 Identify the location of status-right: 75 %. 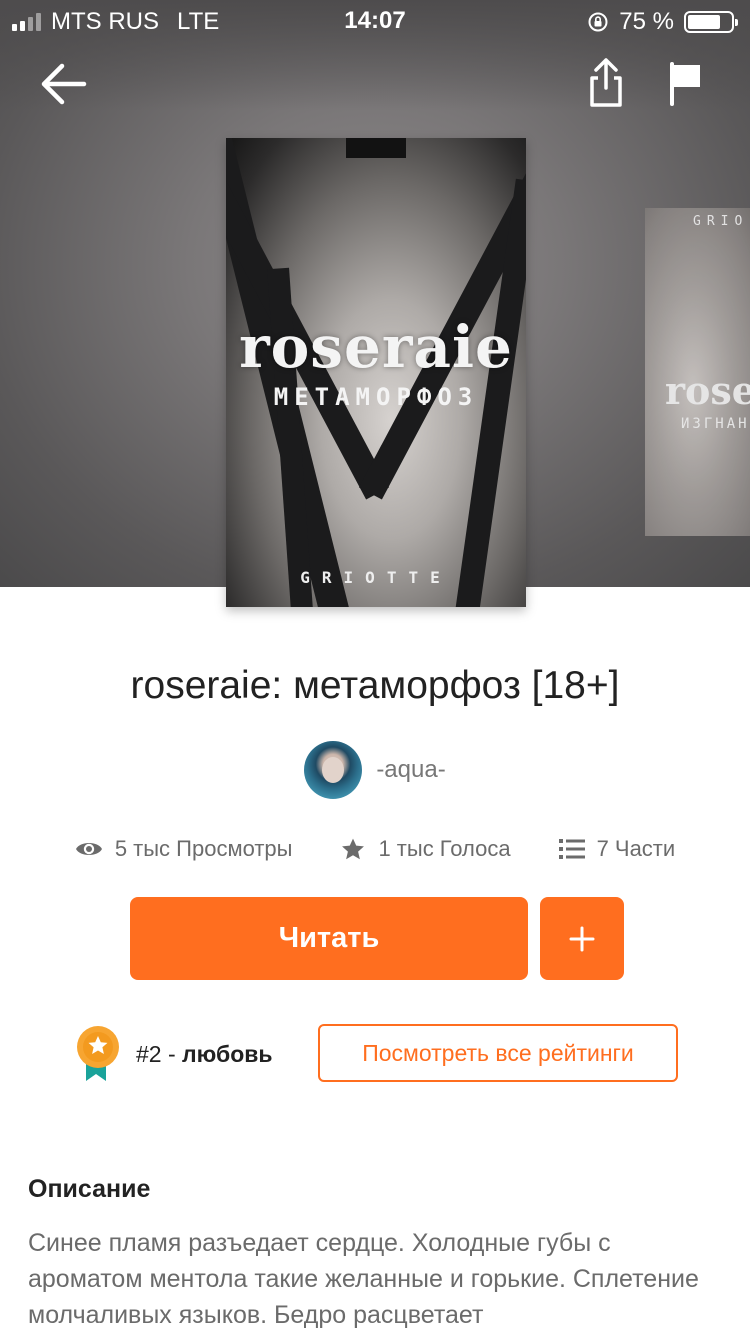
(662, 22).